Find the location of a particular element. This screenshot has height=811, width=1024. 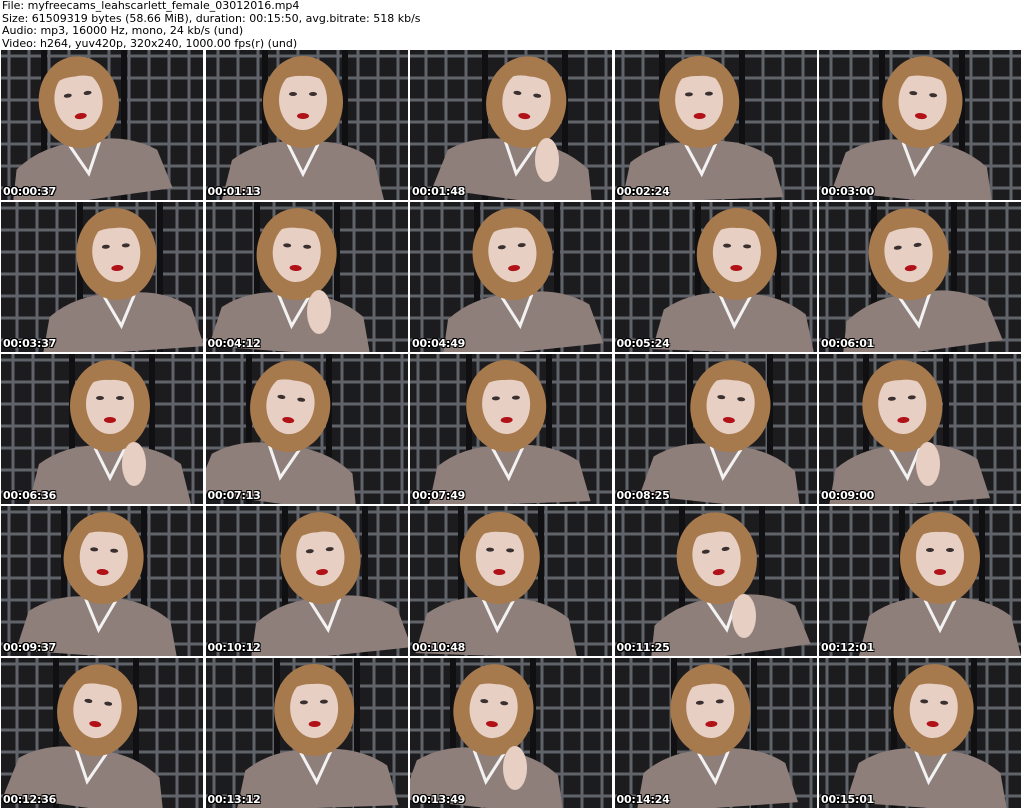

thumbnail-timestamp: 00:04:49 is located at coordinates (439, 343).